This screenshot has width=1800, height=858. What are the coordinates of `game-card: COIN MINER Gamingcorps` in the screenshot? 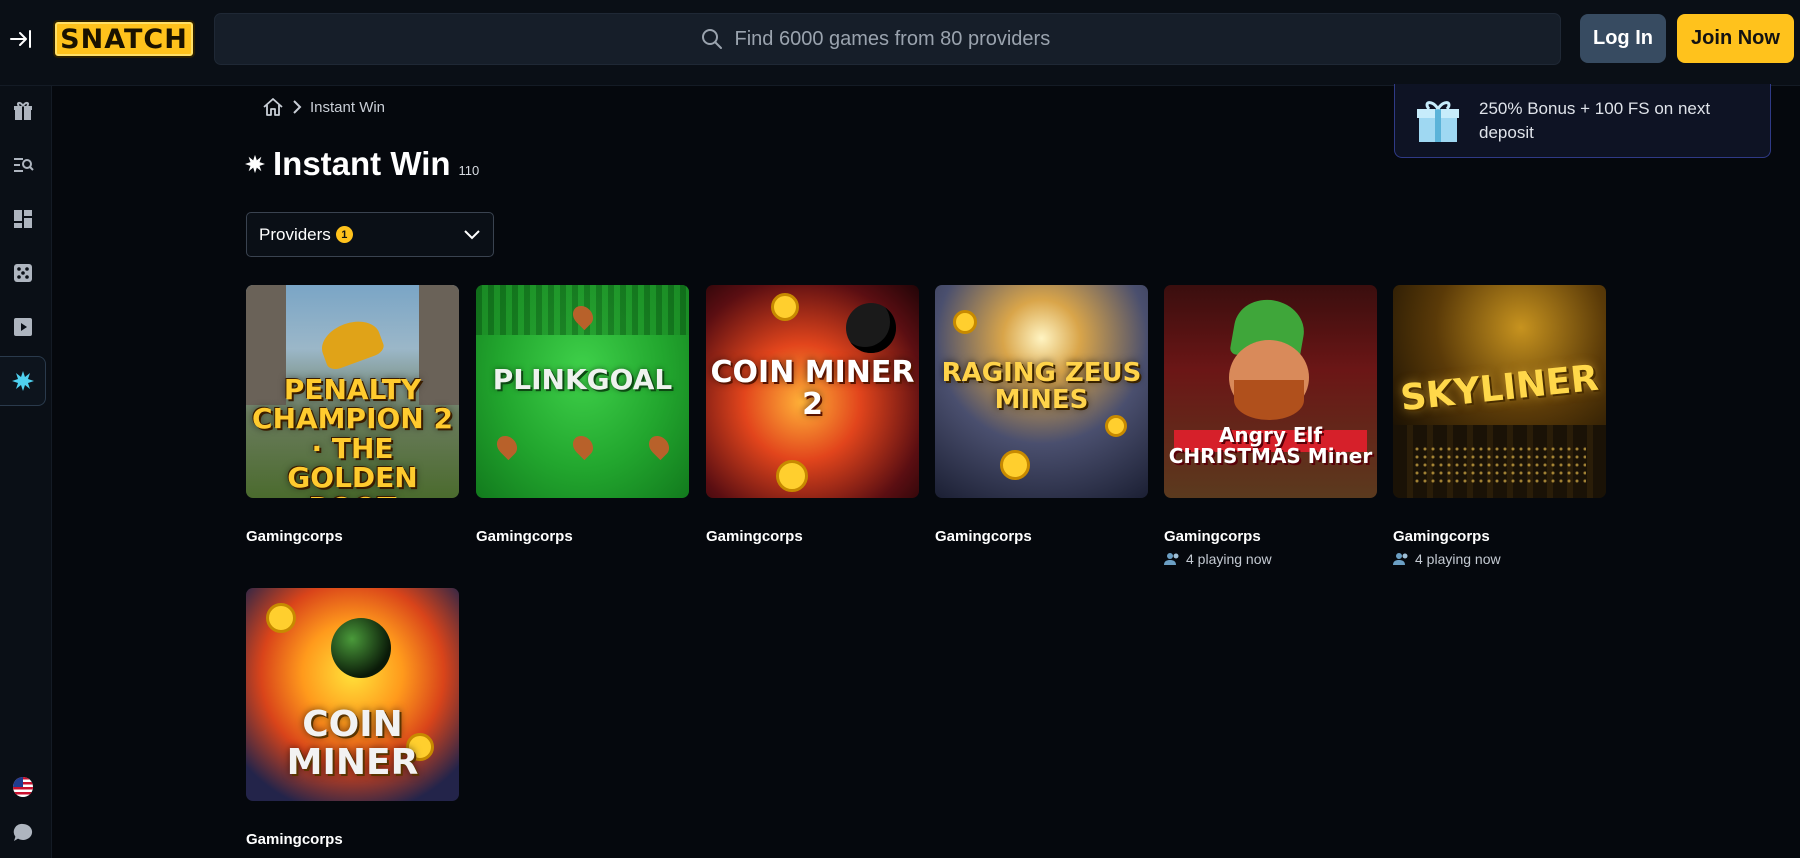 It's located at (352, 718).